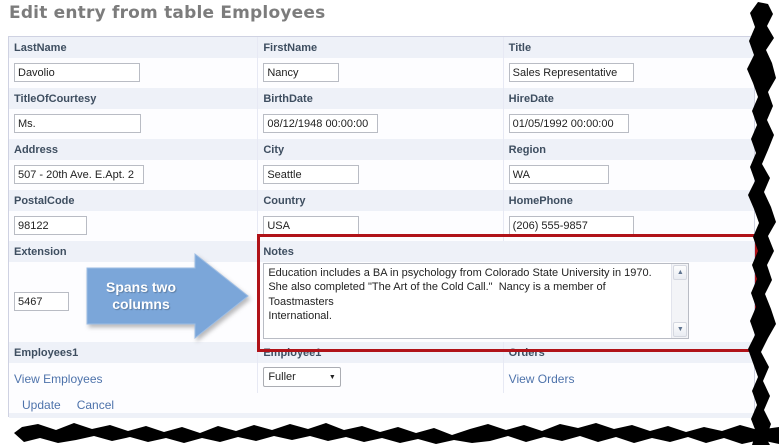  Describe the element at coordinates (571, 72) in the screenshot. I see `title-input` at that location.